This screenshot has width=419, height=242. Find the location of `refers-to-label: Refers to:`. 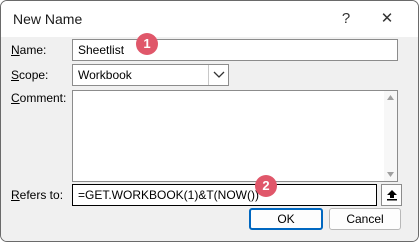

refers-to-label: Refers to: is located at coordinates (37, 195).